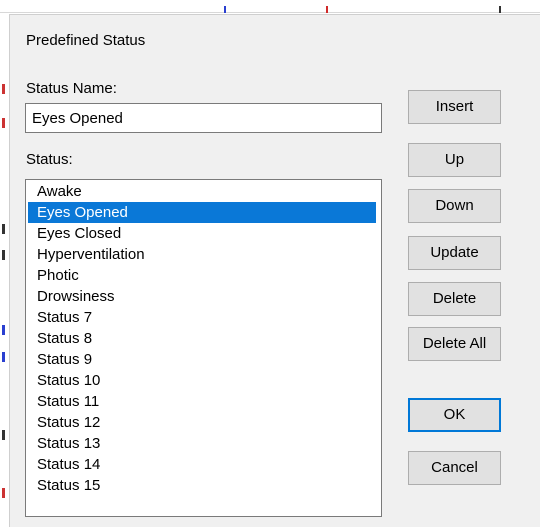 The height and width of the screenshot is (527, 540). Describe the element at coordinates (454, 299) in the screenshot. I see `delete-button: Delete` at that location.